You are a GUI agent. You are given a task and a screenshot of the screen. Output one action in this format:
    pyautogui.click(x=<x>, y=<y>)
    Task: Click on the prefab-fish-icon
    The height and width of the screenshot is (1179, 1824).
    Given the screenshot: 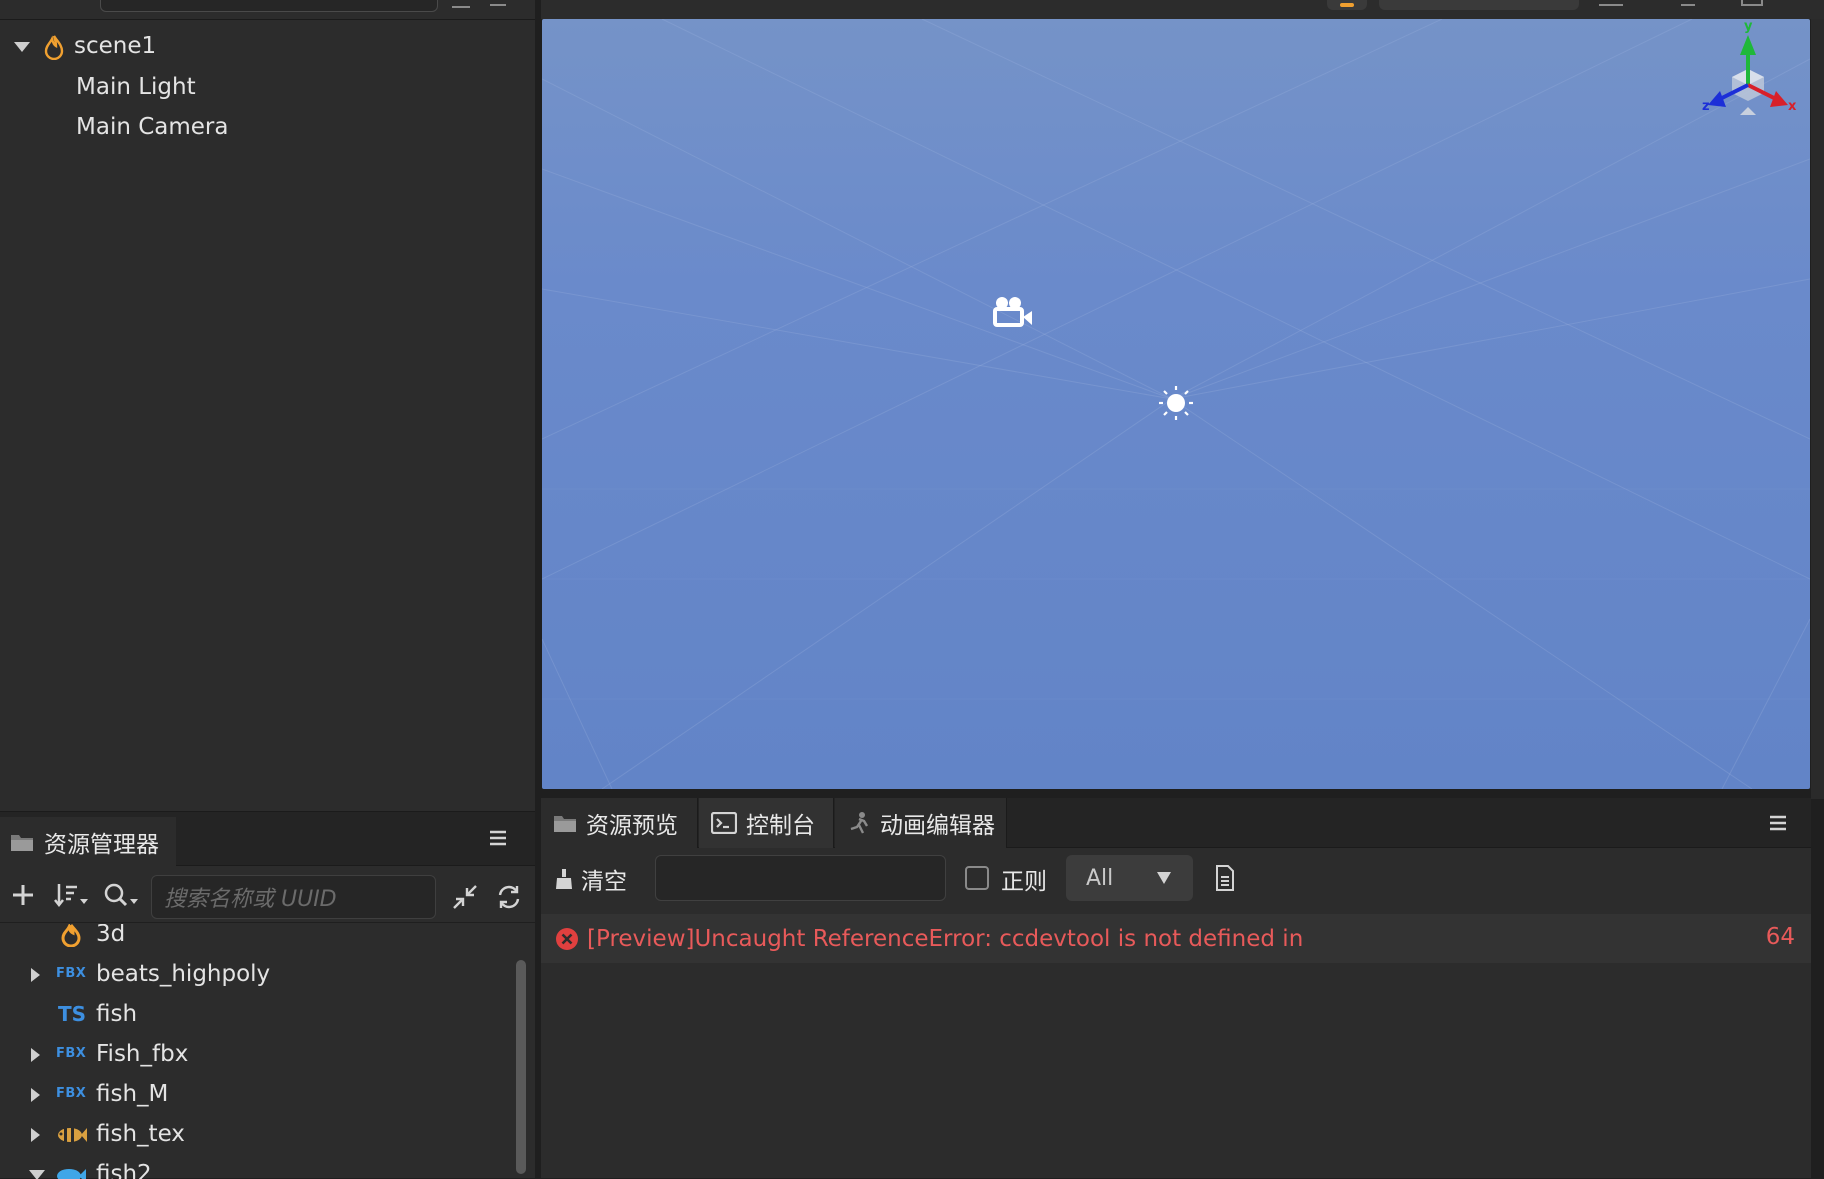 What is the action you would take?
    pyautogui.click(x=71, y=1174)
    